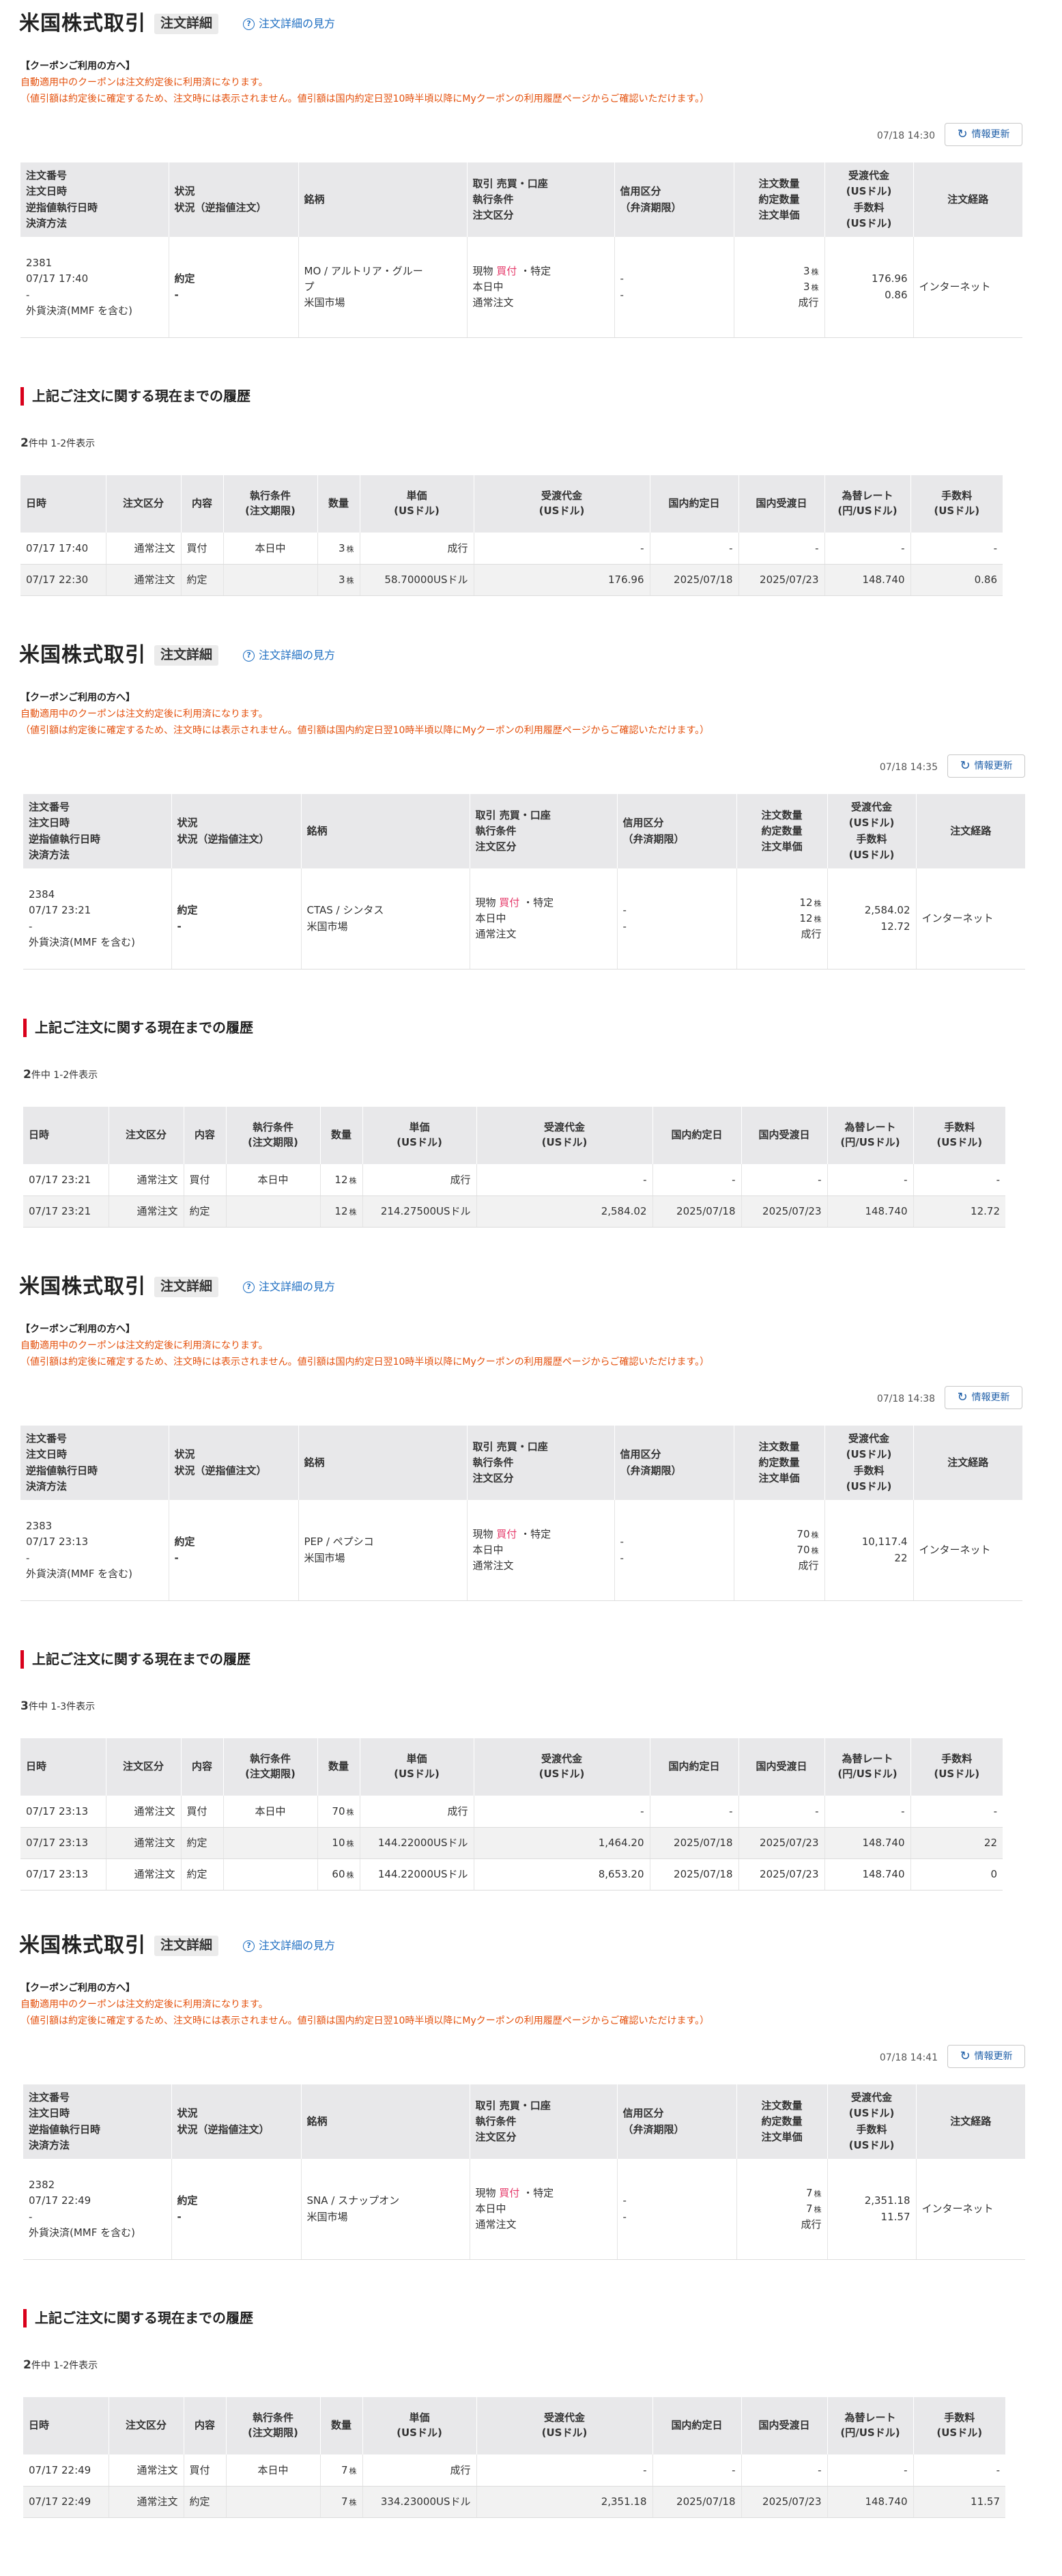  I want to click on quantity-cell: 70 株 70 株 成行, so click(780, 1550).